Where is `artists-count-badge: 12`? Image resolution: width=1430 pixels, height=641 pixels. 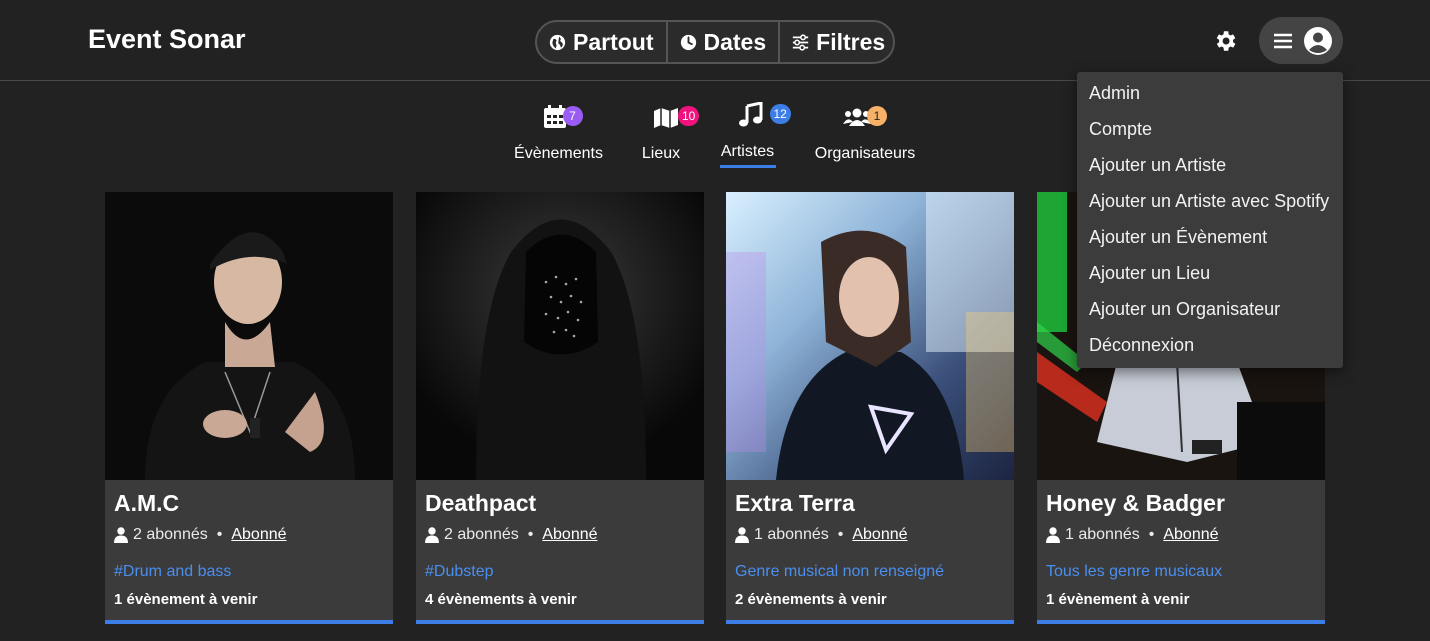 artists-count-badge: 12 is located at coordinates (780, 114).